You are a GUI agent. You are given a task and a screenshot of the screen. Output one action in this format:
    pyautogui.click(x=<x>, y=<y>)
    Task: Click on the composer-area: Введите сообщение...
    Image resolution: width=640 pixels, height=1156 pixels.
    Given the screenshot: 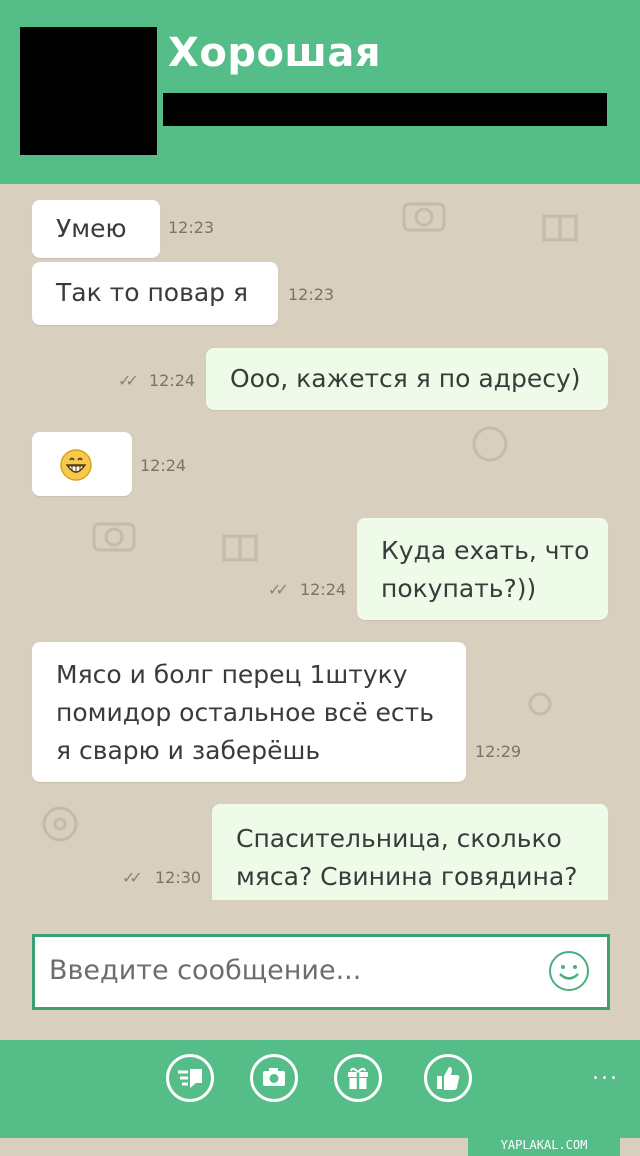 What is the action you would take?
    pyautogui.click(x=320, y=970)
    